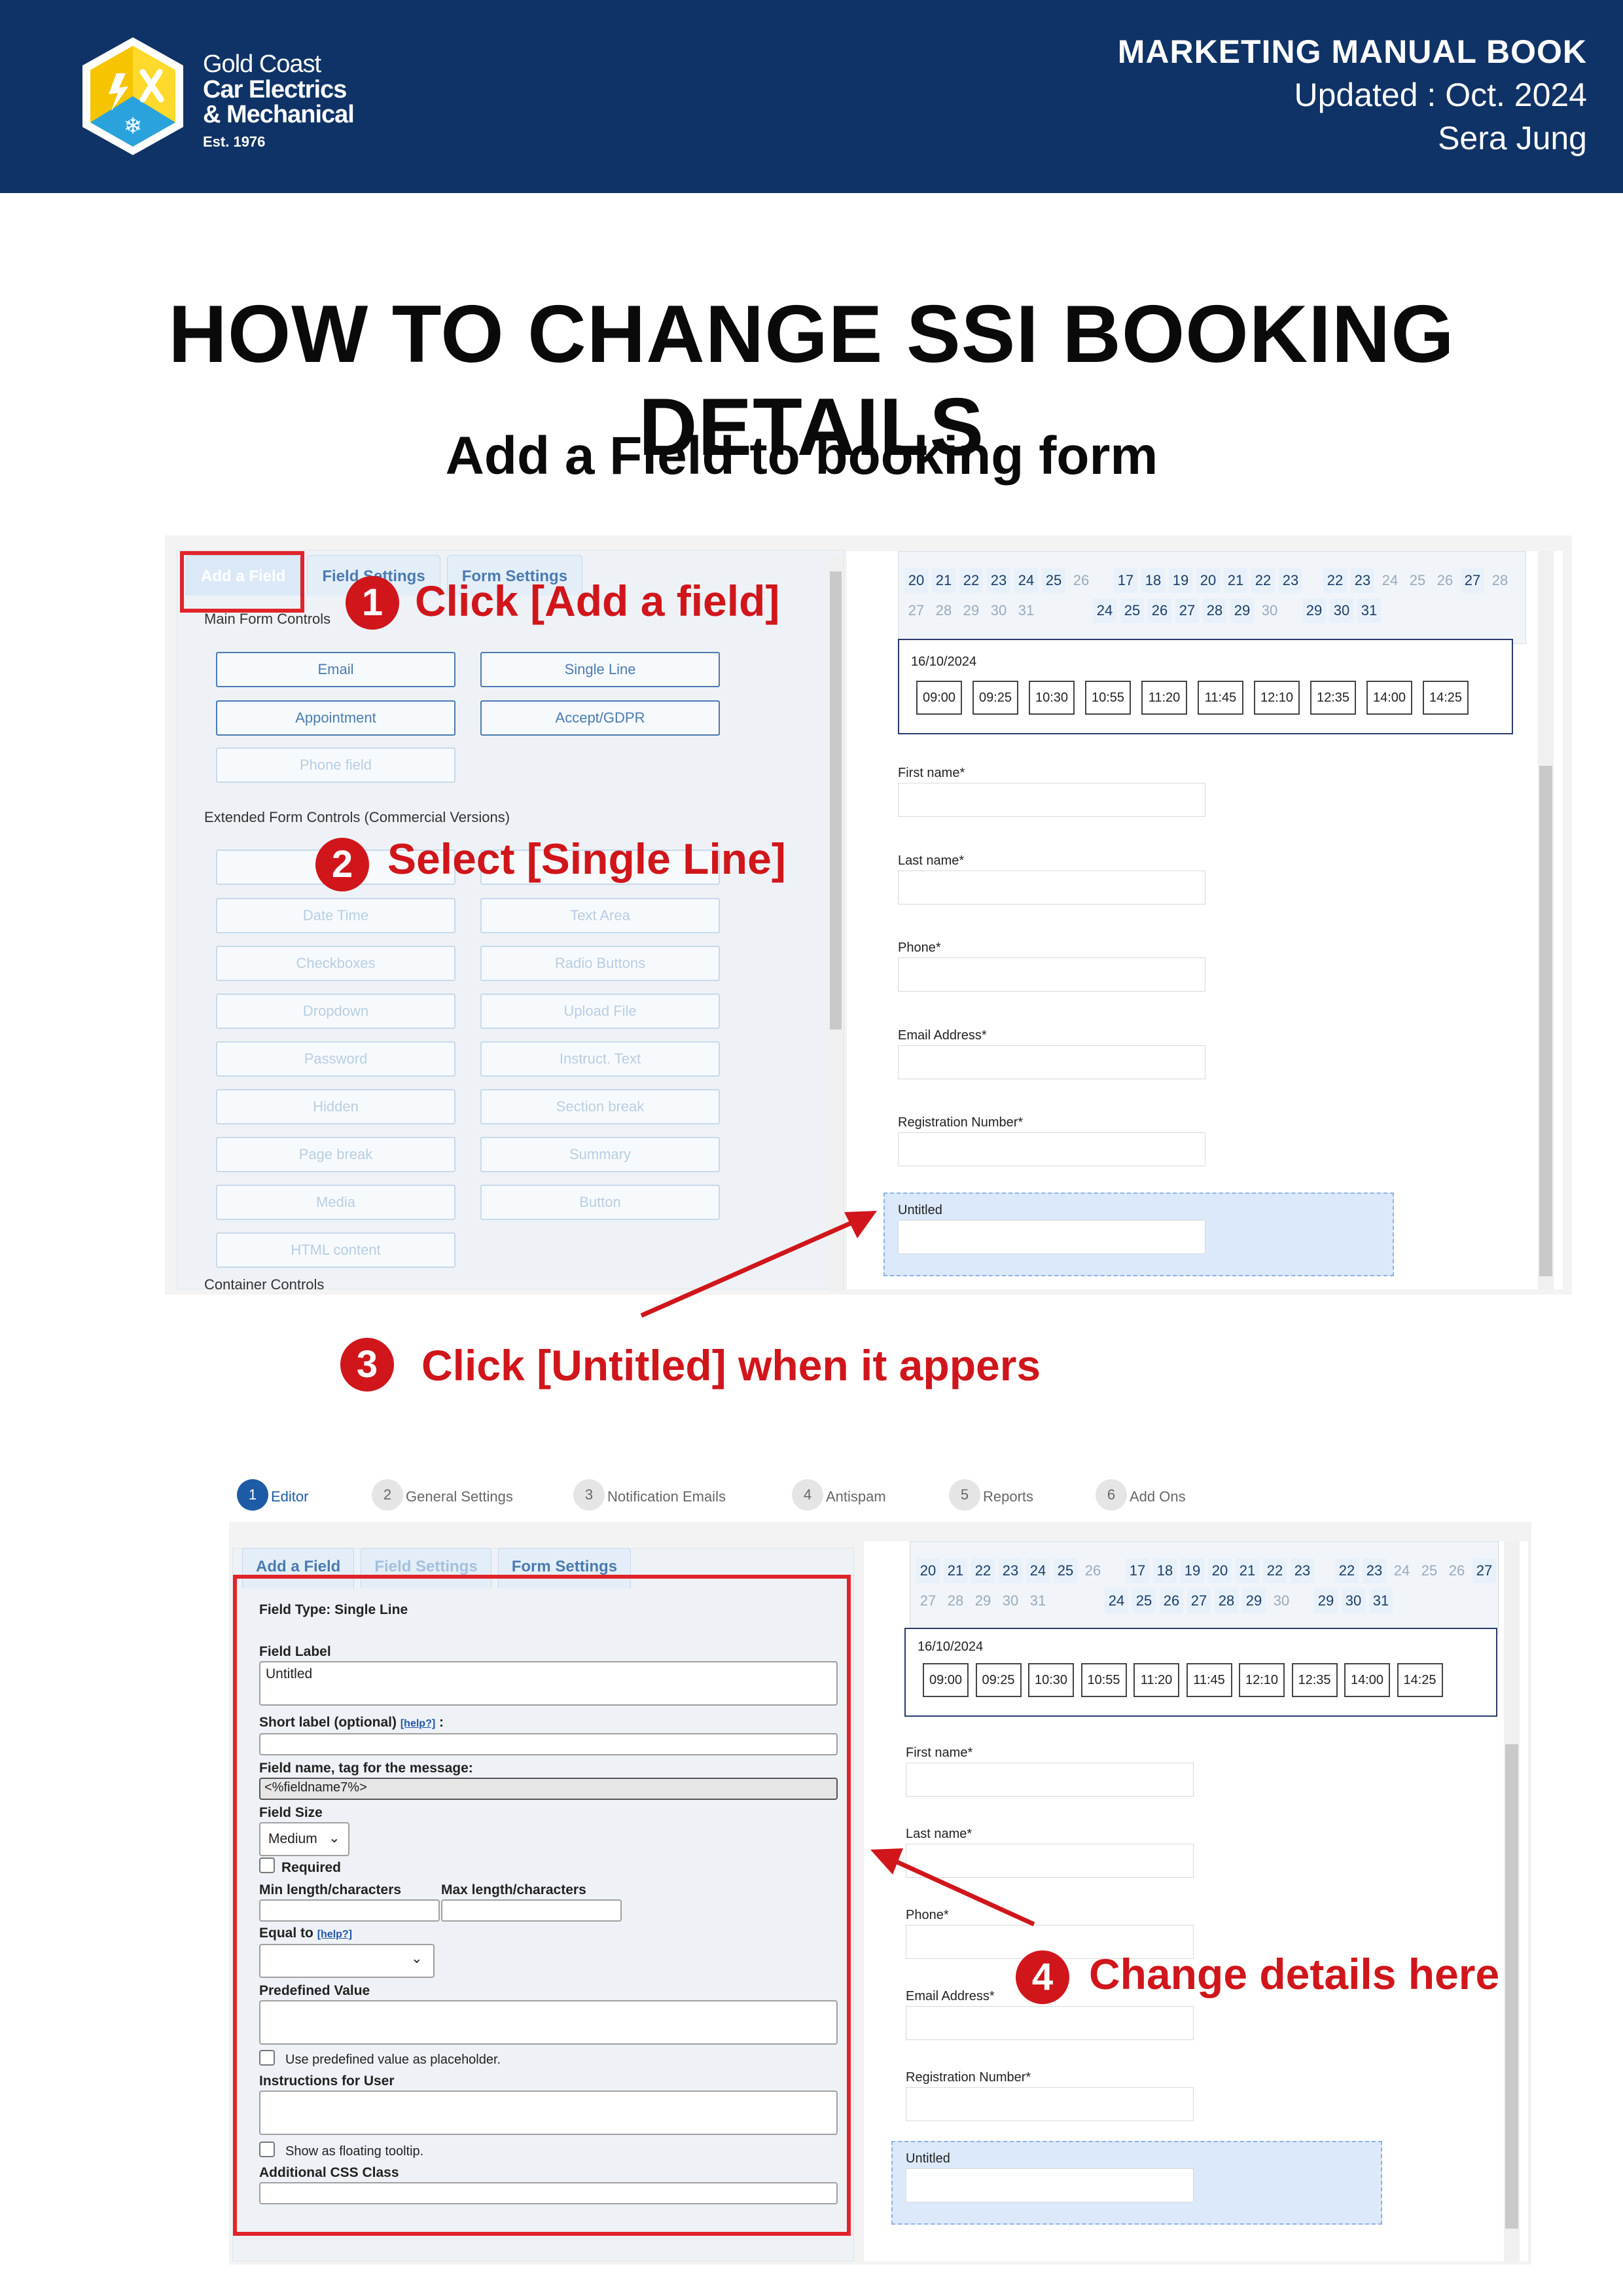 Image resolution: width=1623 pixels, height=2296 pixels. Describe the element at coordinates (600, 1106) in the screenshot. I see `section-break-control-button: Section break` at that location.